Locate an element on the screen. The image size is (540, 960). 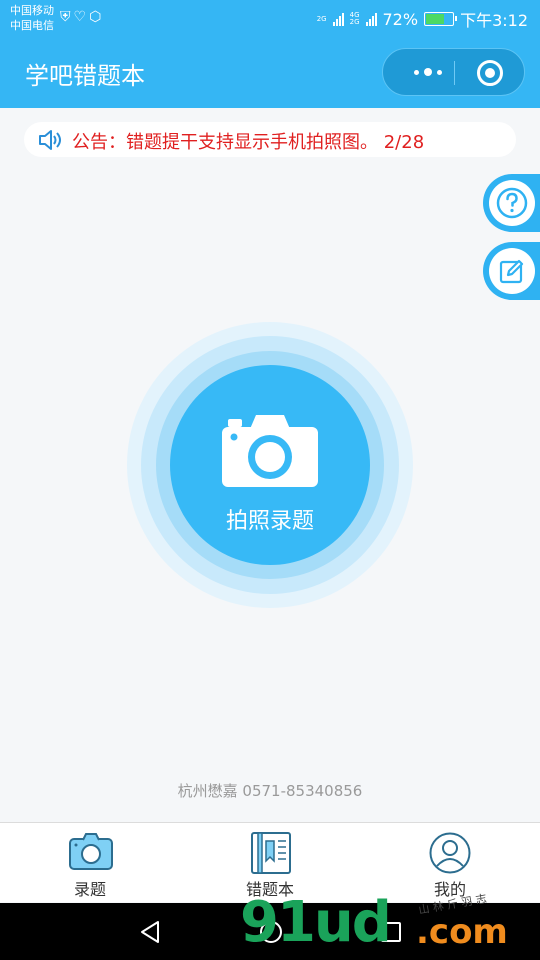
tab-record-label: 录题 is located at coordinates (89, 889).